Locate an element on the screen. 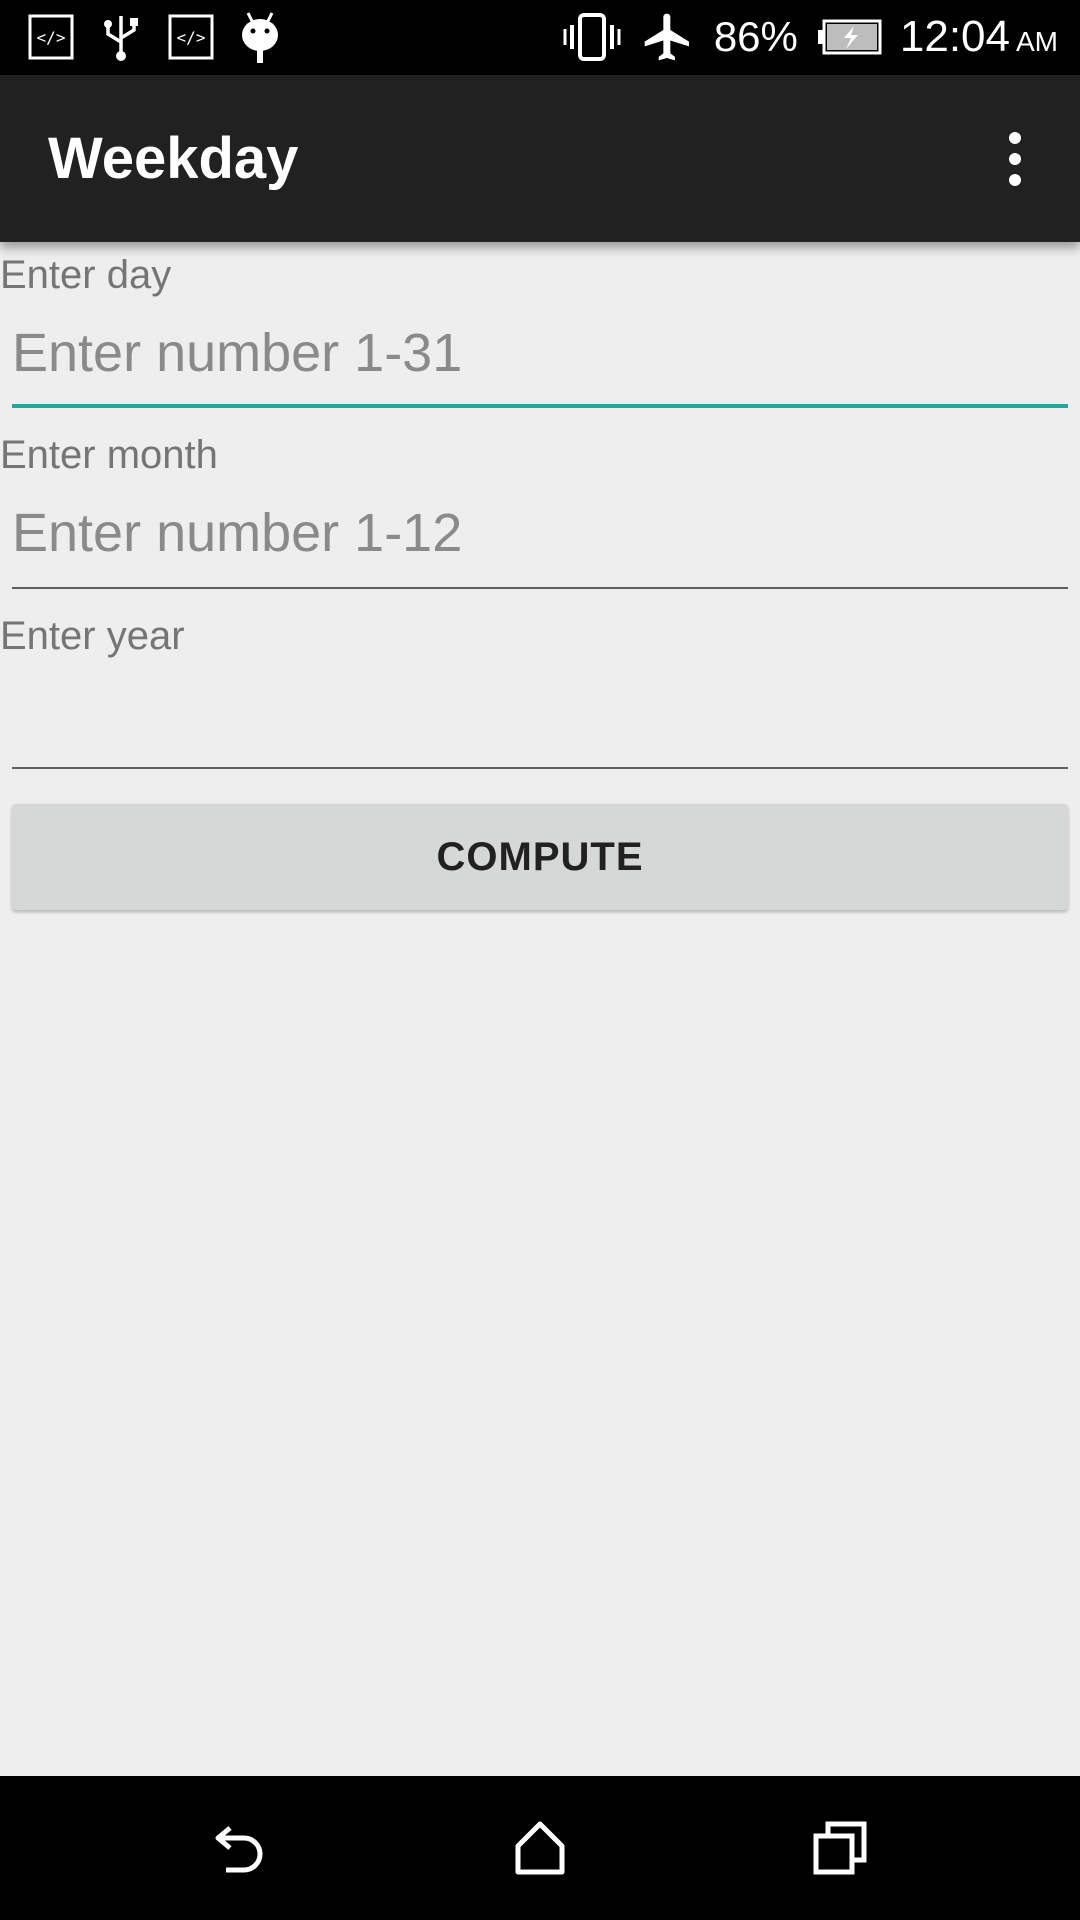 This screenshot has height=1920, width=1080. status-bar: </> </> 86% 12:04 AM is located at coordinates (540, 37).